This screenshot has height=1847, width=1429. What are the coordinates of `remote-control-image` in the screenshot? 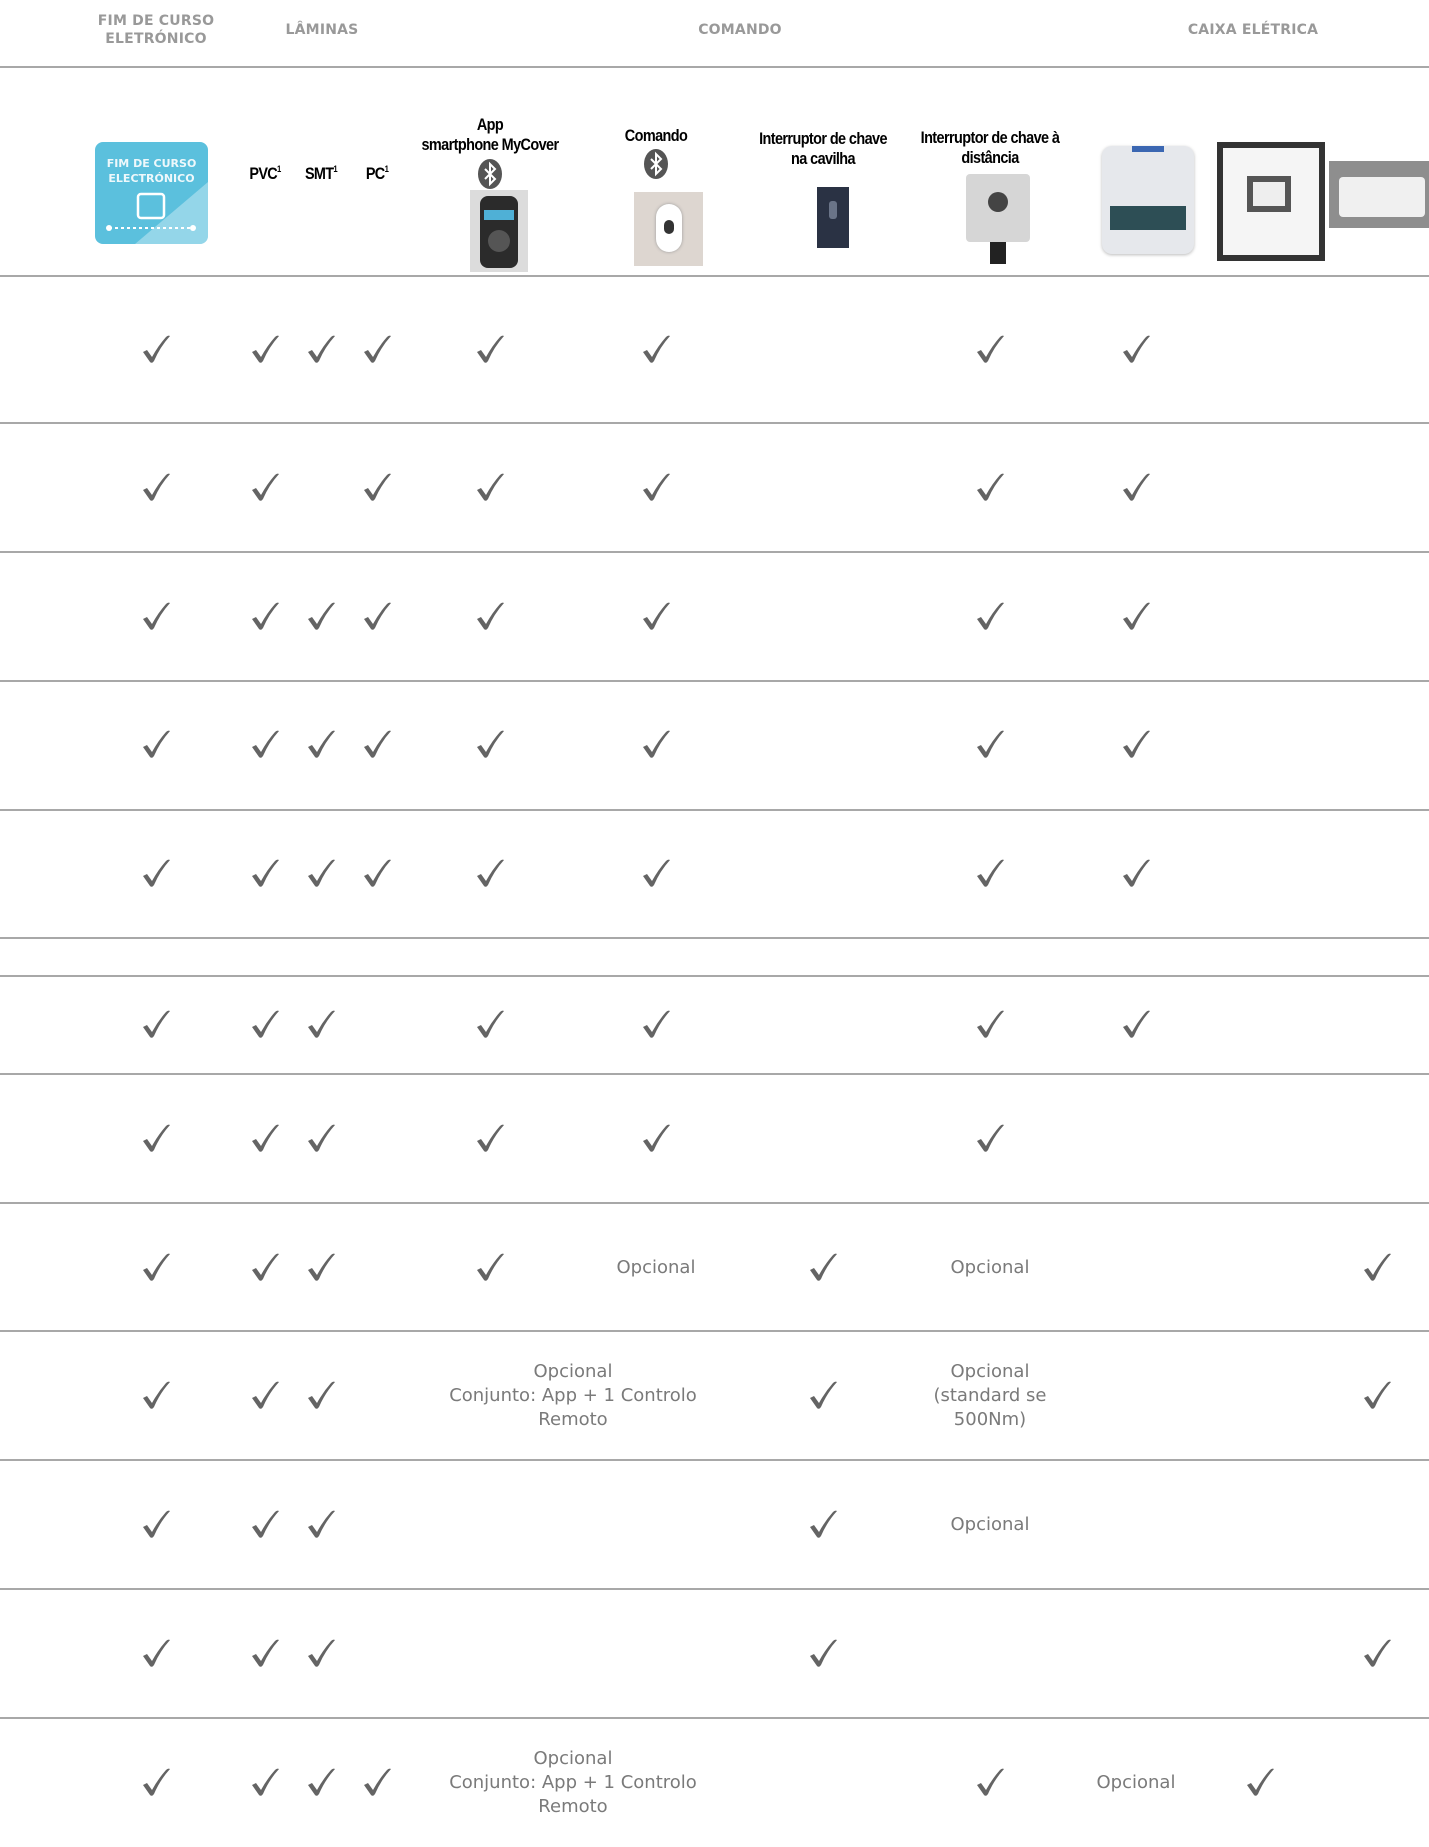 It's located at (668, 229).